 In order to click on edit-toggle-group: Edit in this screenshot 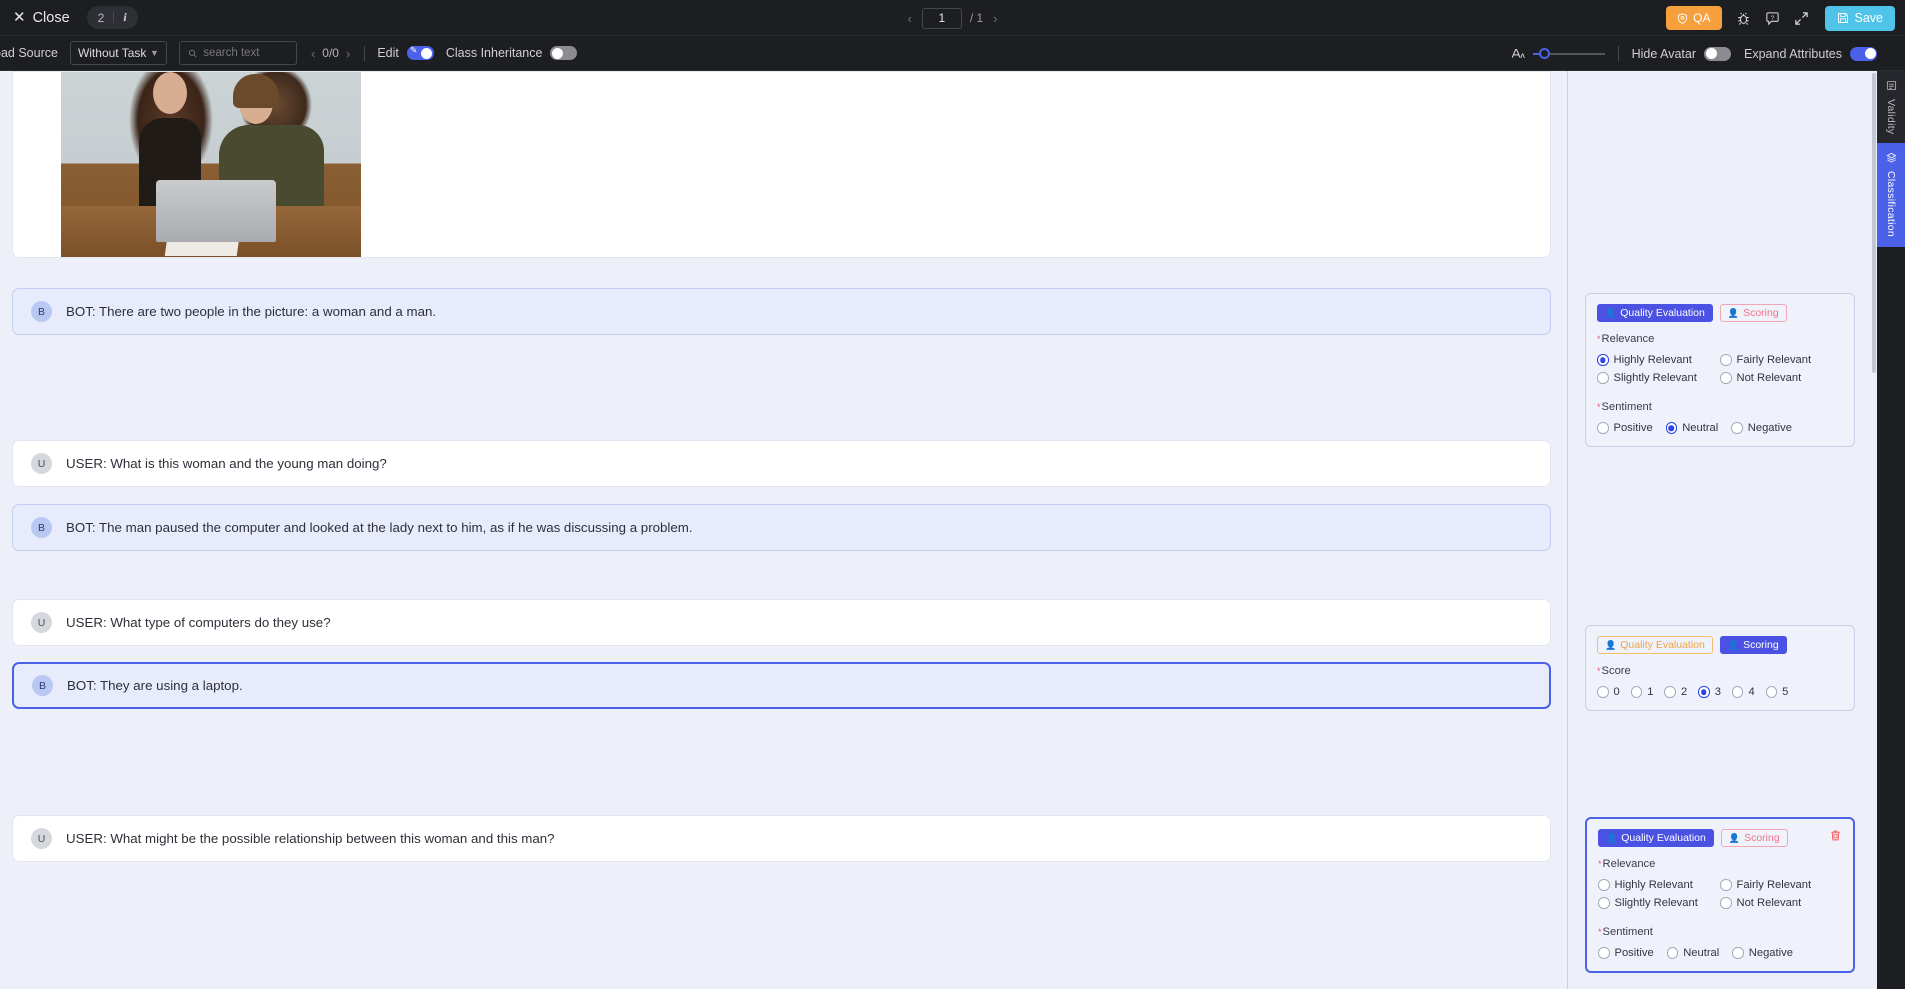, I will do `click(405, 52)`.